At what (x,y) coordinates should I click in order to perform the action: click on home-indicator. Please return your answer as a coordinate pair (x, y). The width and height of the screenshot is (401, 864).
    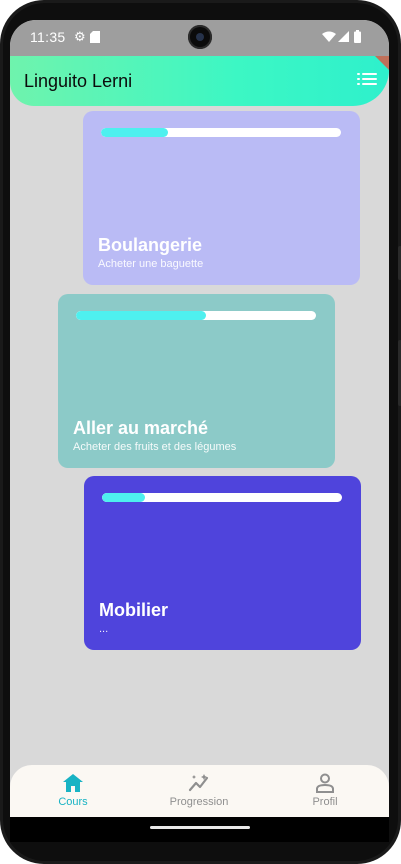
    Looking at the image, I should click on (200, 827).